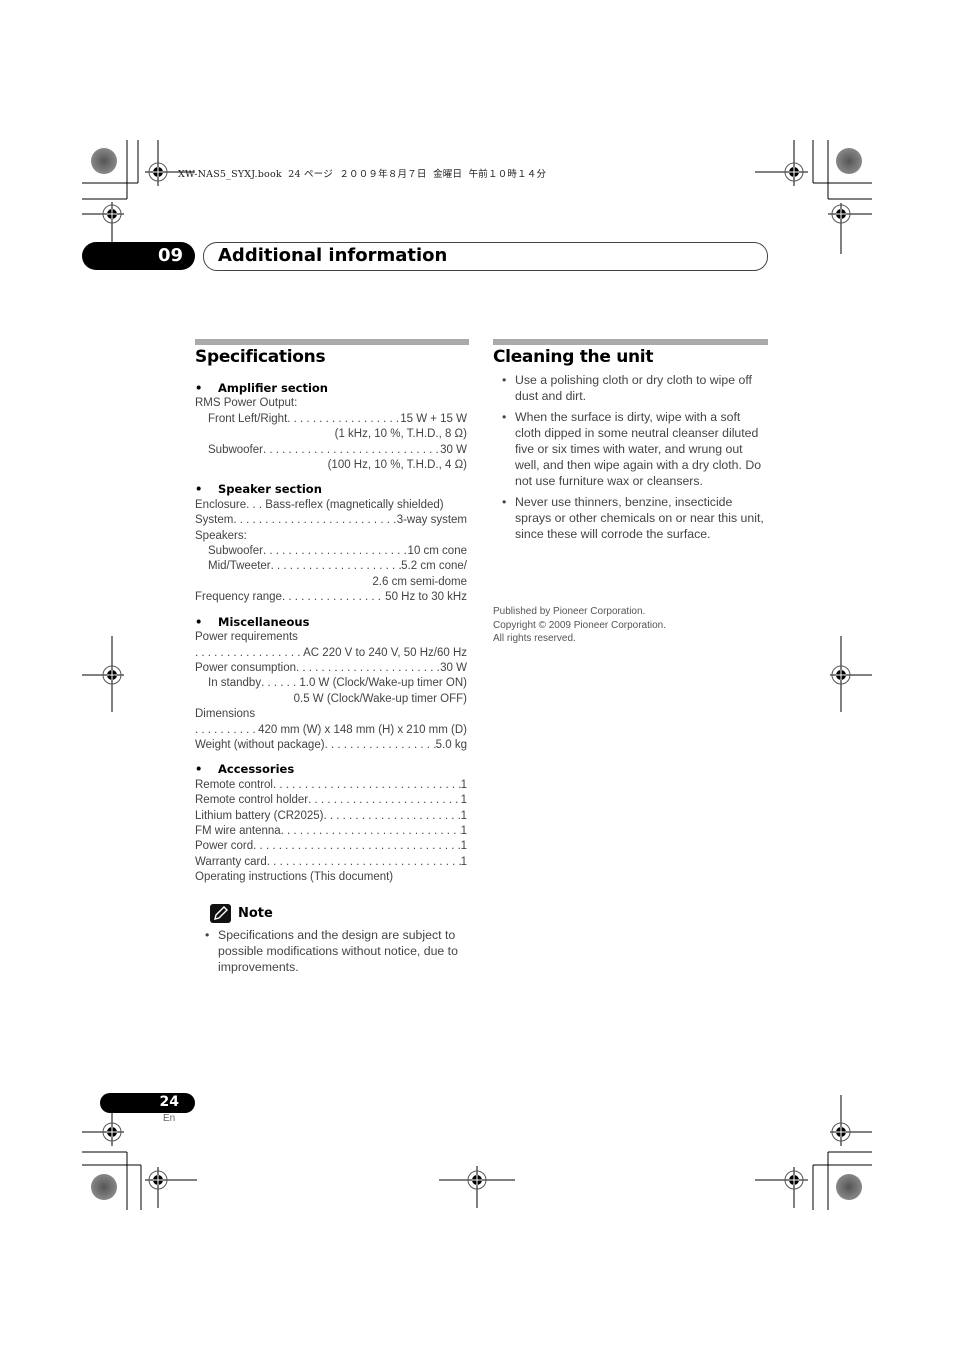 The height and width of the screenshot is (1350, 954). Describe the element at coordinates (331, 450) in the screenshot. I see `spec-row: Subwoofer30 W` at that location.